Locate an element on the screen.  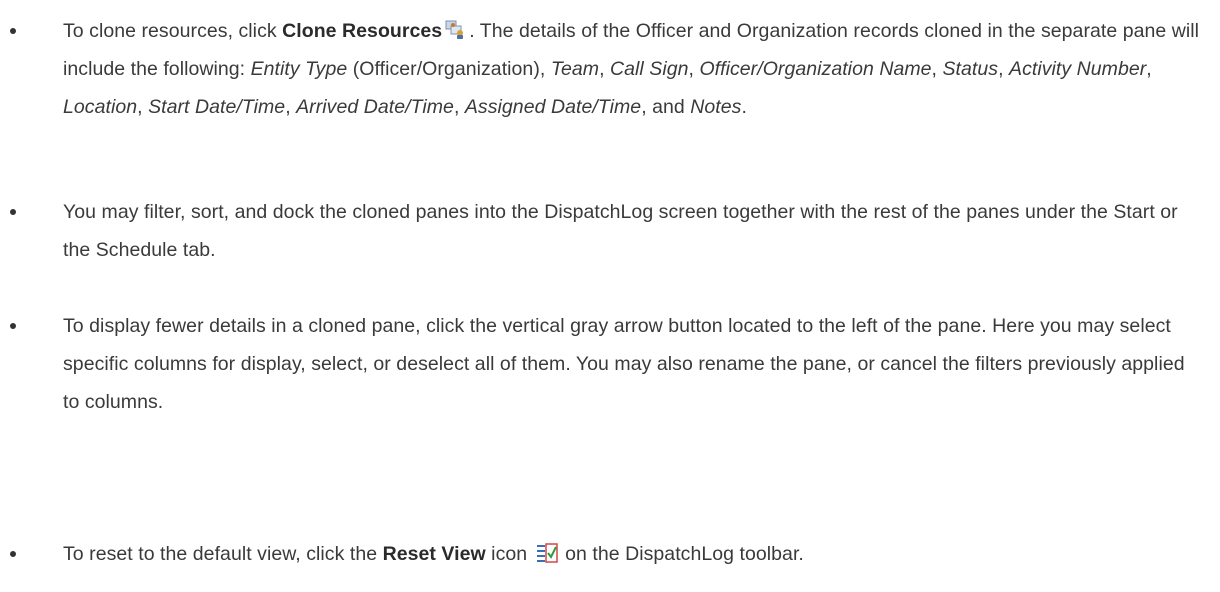
separator: , and is located at coordinates (666, 107).